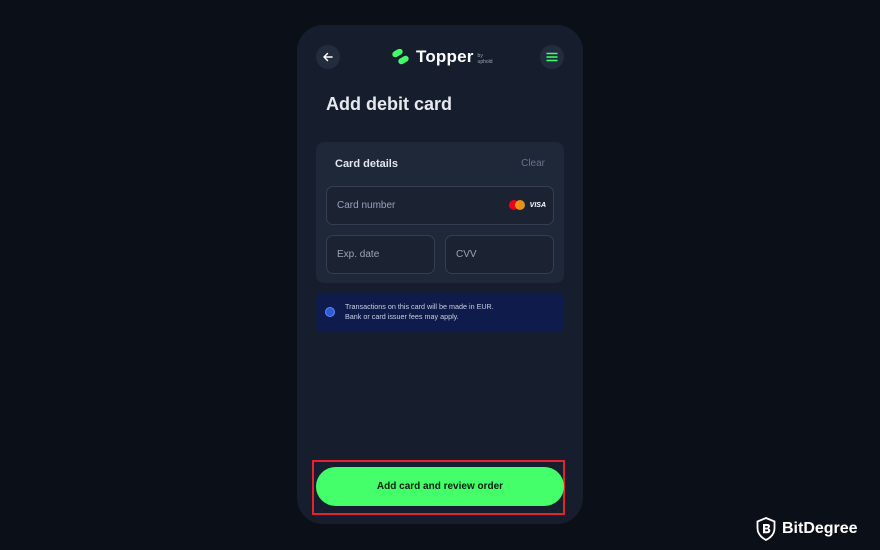 The width and height of the screenshot is (880, 550). What do you see at coordinates (537, 205) in the screenshot?
I see `visa-icon: VISA` at bounding box center [537, 205].